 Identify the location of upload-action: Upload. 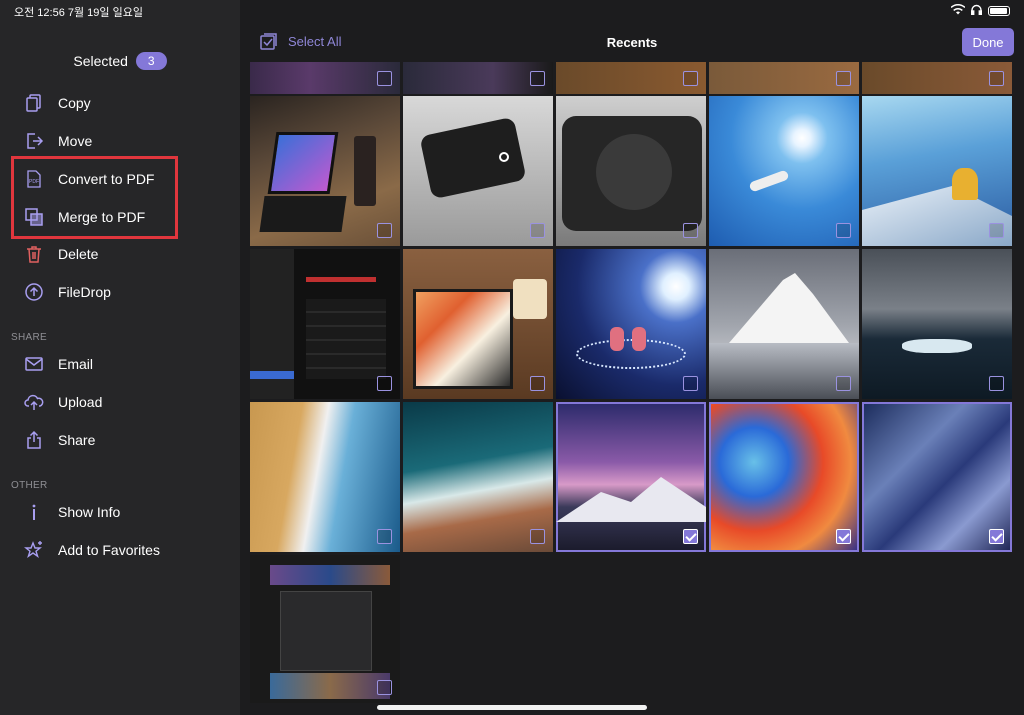
(63, 402).